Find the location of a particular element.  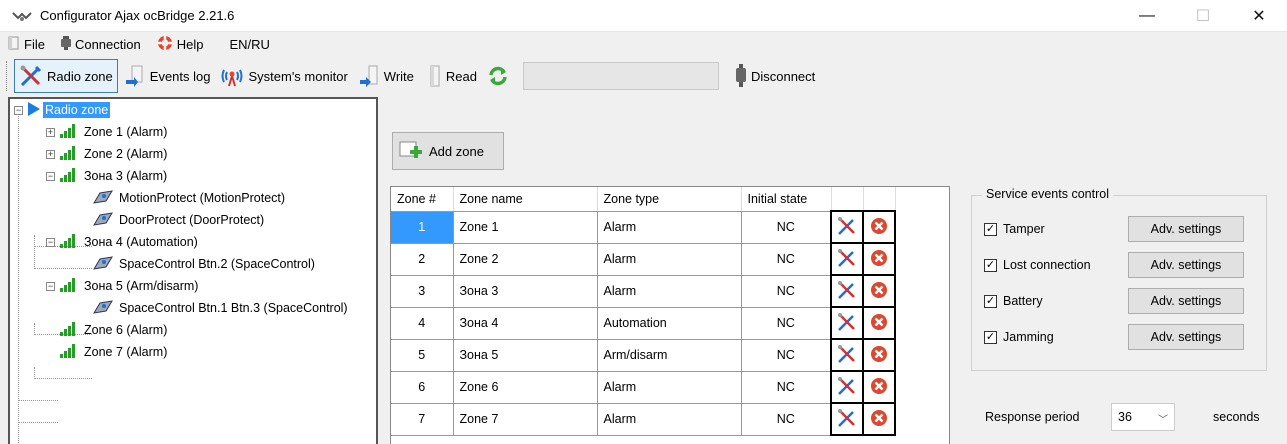

zone-number: 2 is located at coordinates (422, 259).